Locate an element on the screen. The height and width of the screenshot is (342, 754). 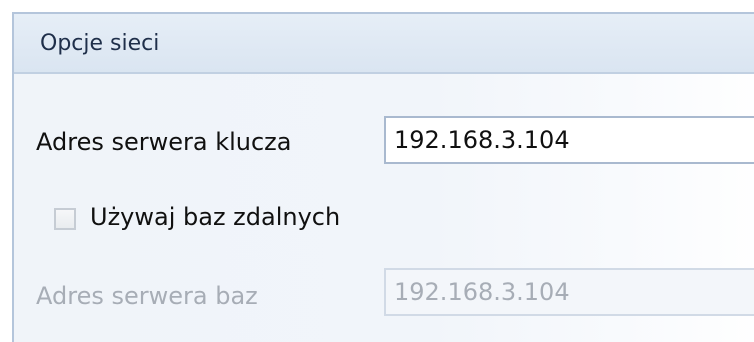
use-remote-databases-label: Używaj baz zdalnych is located at coordinates (215, 217).